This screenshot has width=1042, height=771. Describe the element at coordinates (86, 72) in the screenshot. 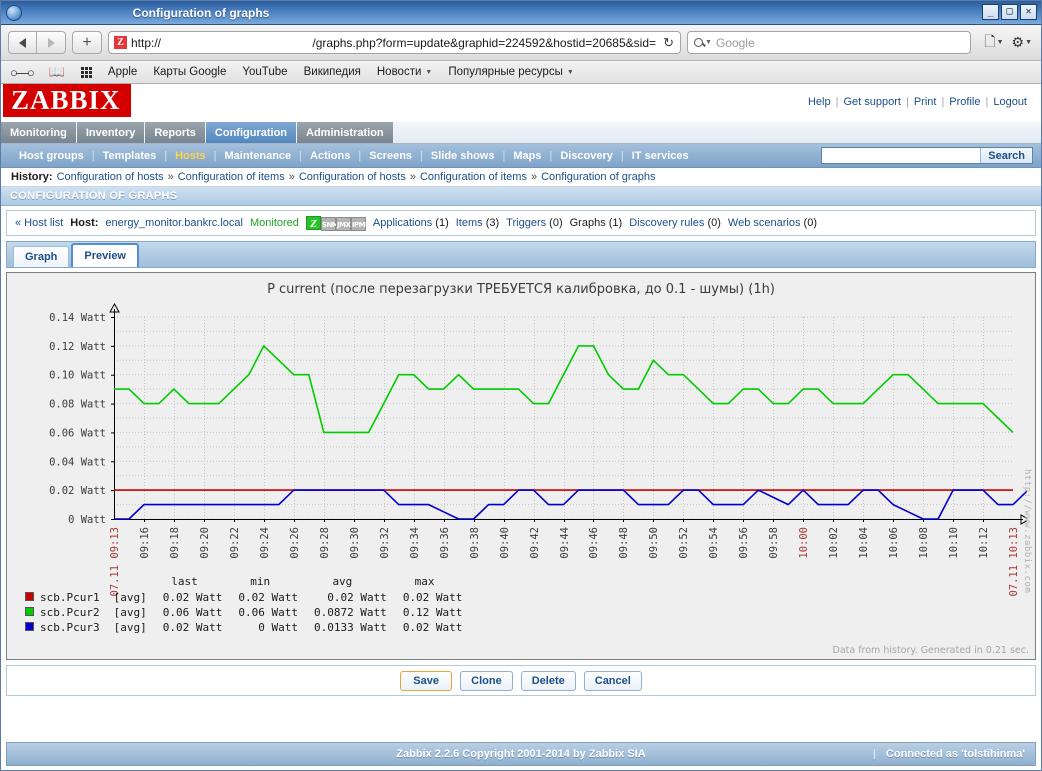

I see `apps-grid-icon` at that location.